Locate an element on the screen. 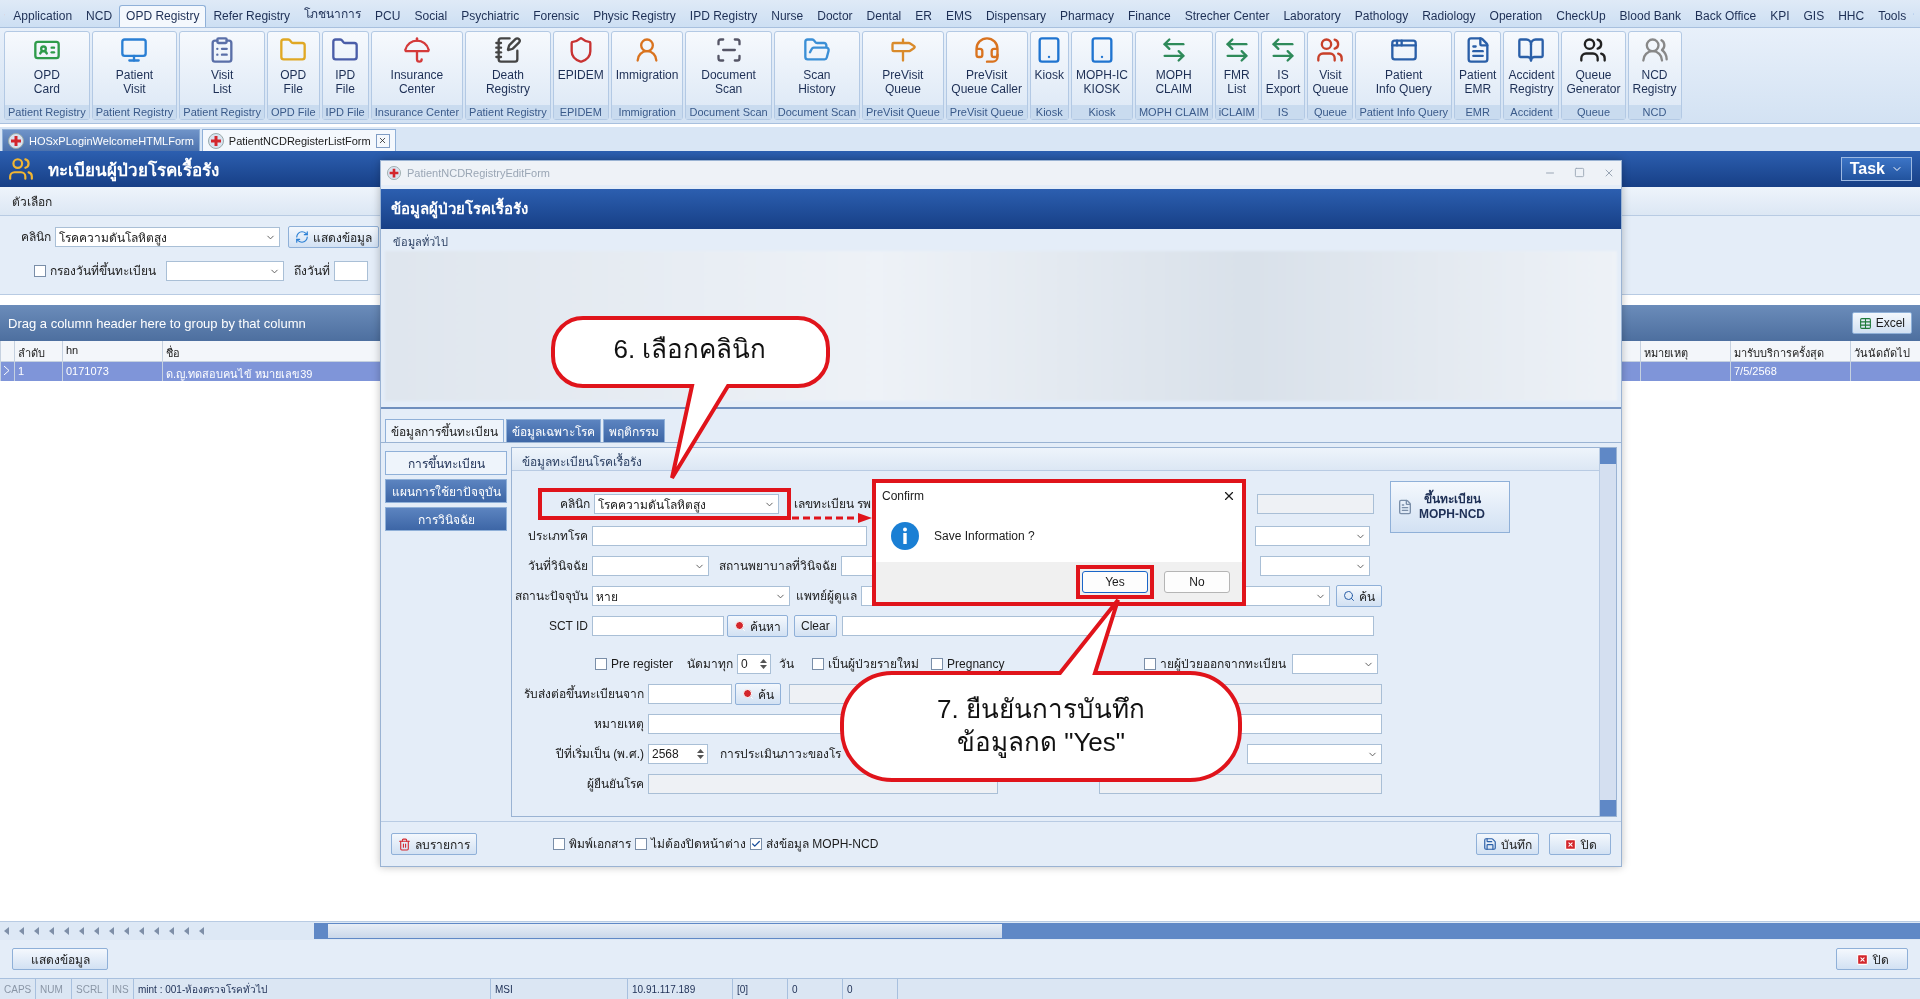 This screenshot has height=999, width=1920. side-tab: แผนการใช้ยาปัจจุบัน is located at coordinates (446, 491).